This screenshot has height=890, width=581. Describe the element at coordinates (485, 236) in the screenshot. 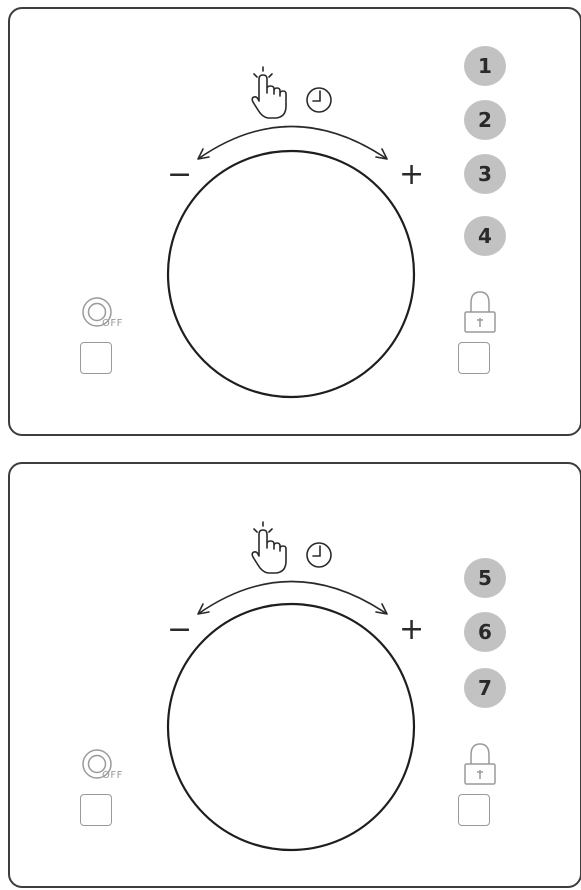

I see `step-badge: 4` at that location.